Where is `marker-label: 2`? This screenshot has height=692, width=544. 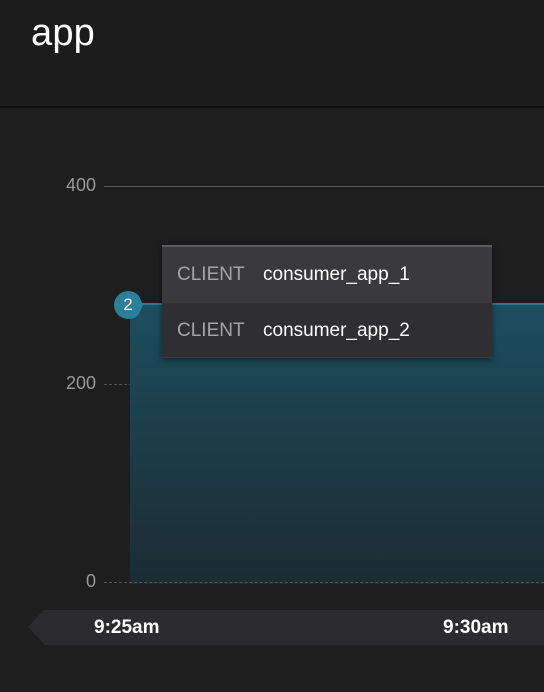
marker-label: 2 is located at coordinates (128, 304).